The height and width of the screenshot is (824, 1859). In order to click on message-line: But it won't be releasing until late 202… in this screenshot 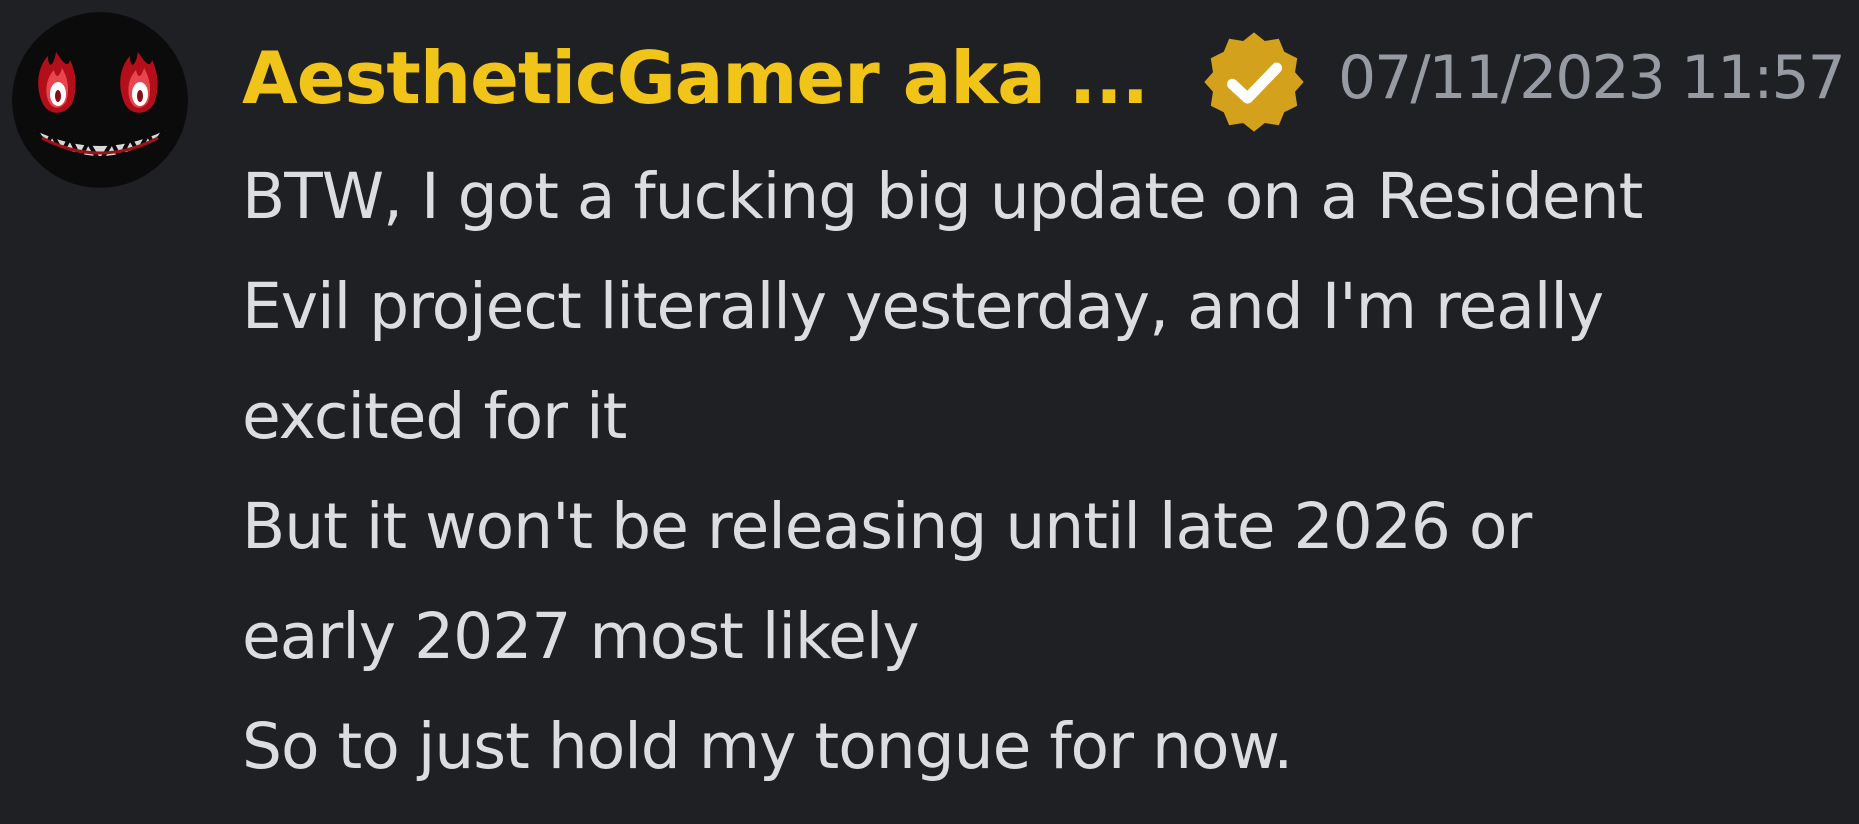, I will do `click(887, 526)`.